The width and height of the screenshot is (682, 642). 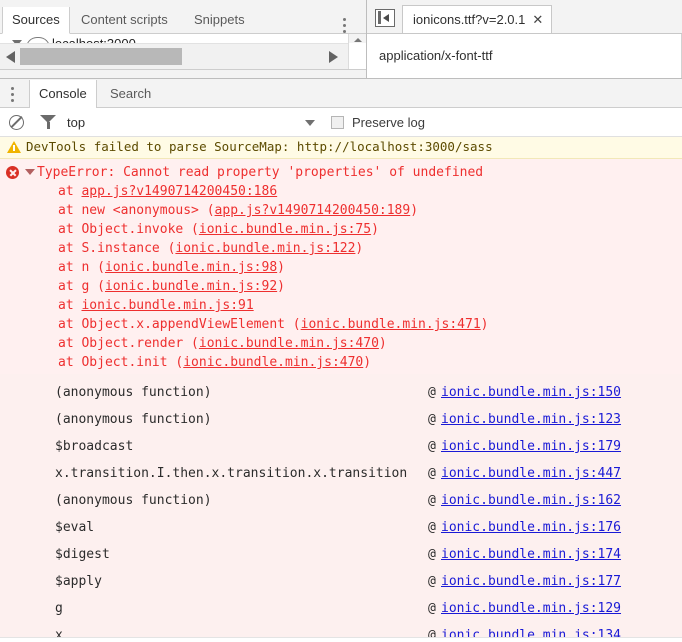 I want to click on stack-frame: at g (ionic.bundle.min.js:92), so click(x=341, y=286).